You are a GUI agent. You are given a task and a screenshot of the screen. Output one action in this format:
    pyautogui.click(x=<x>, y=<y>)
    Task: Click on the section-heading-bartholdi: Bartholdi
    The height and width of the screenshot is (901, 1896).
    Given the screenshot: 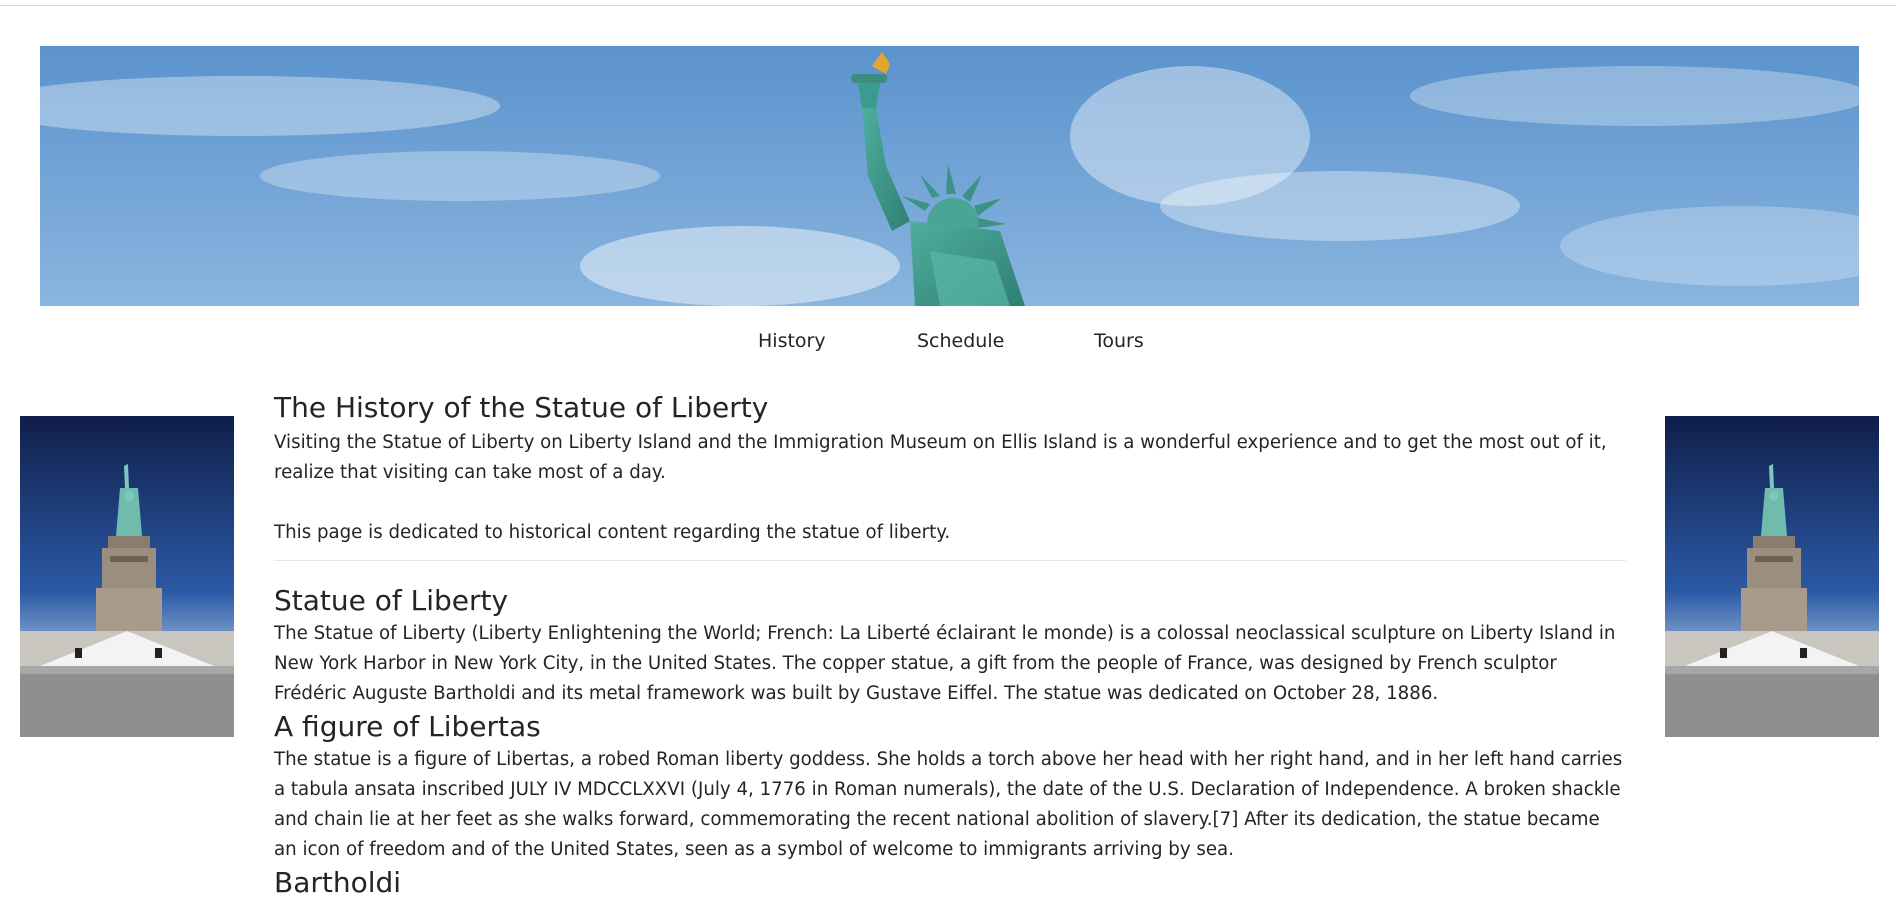 What is the action you would take?
    pyautogui.click(x=338, y=882)
    